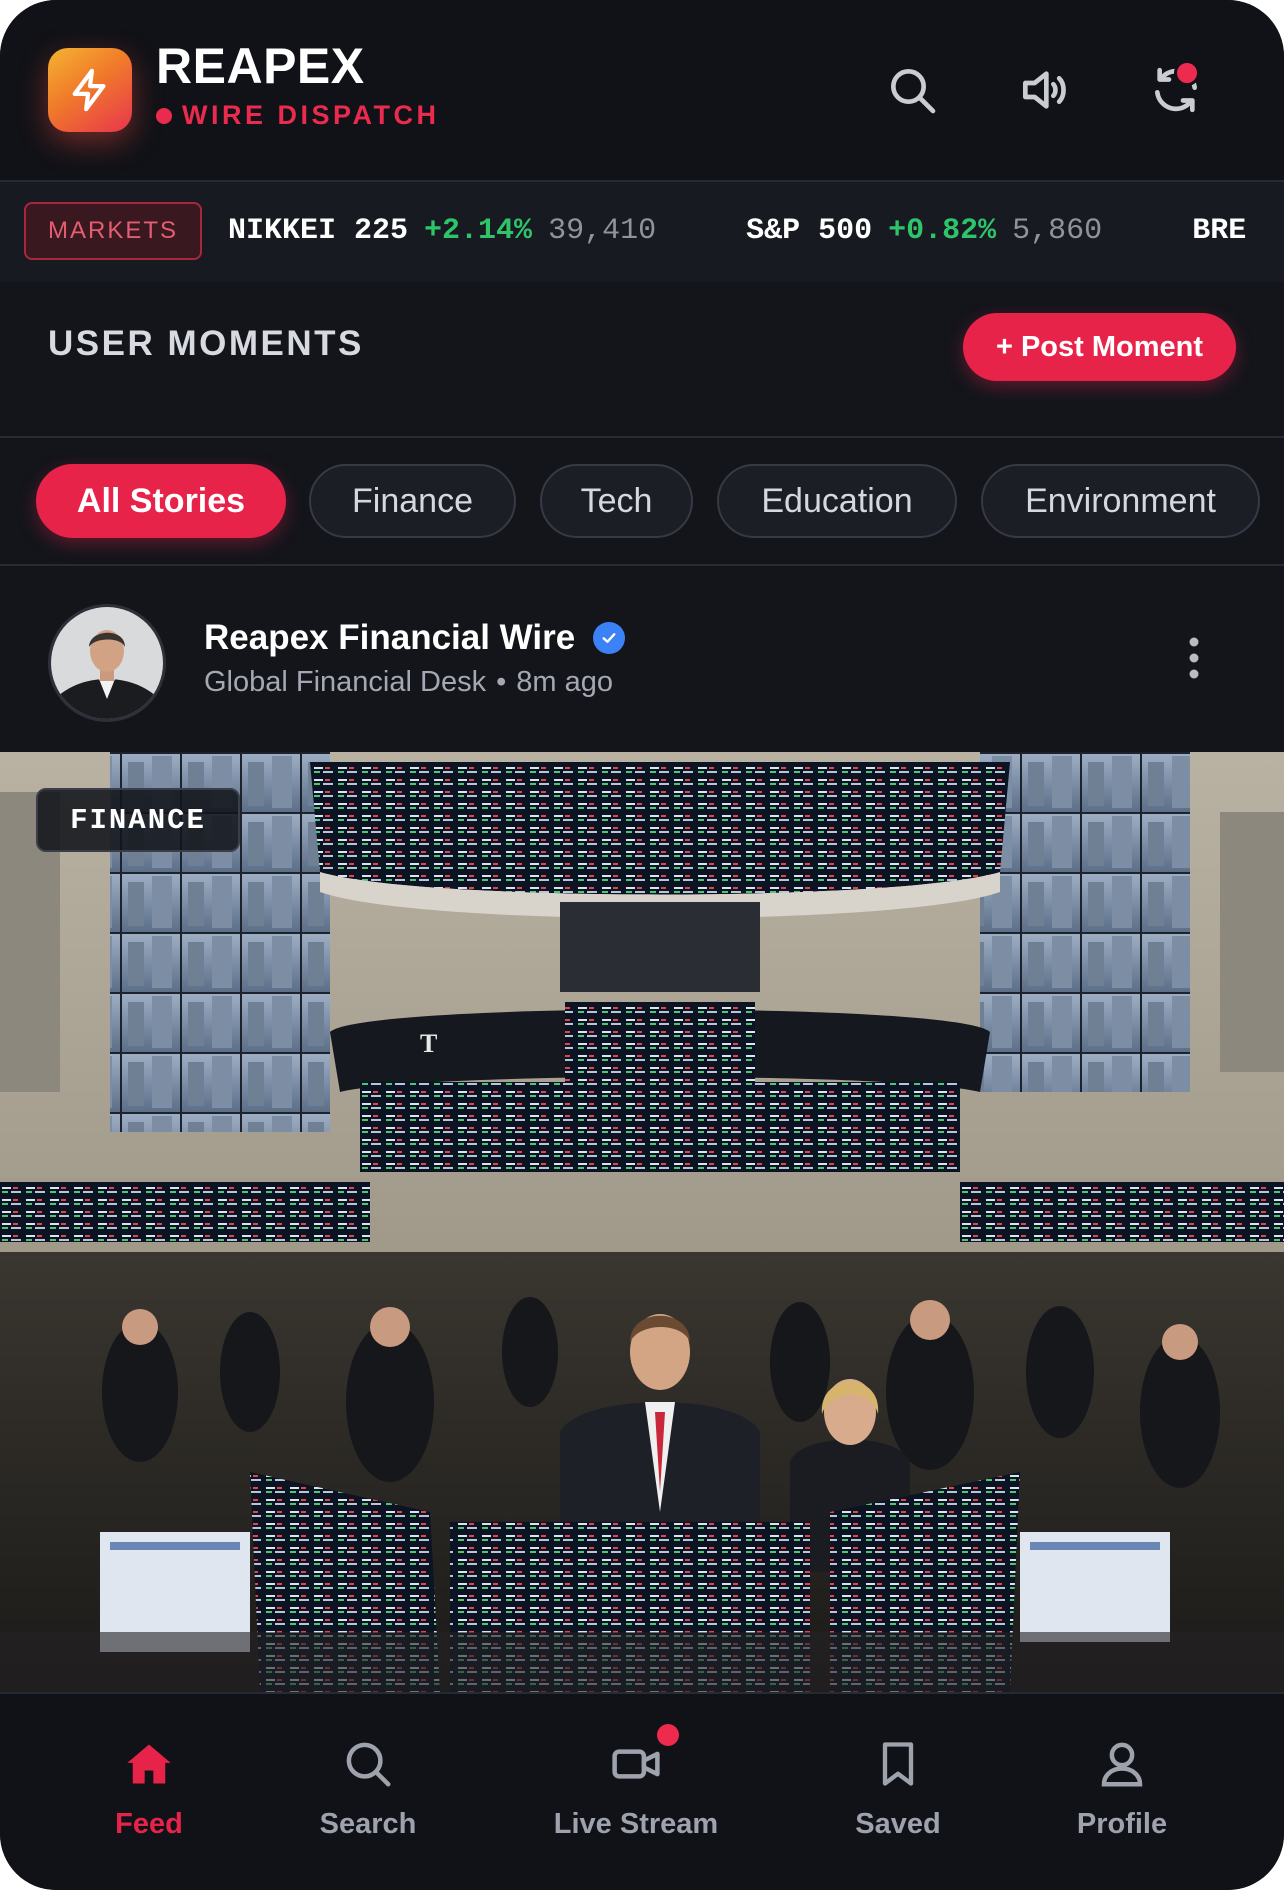  Describe the element at coordinates (564, 682) in the screenshot. I see `post-time: 8m ago` at that location.